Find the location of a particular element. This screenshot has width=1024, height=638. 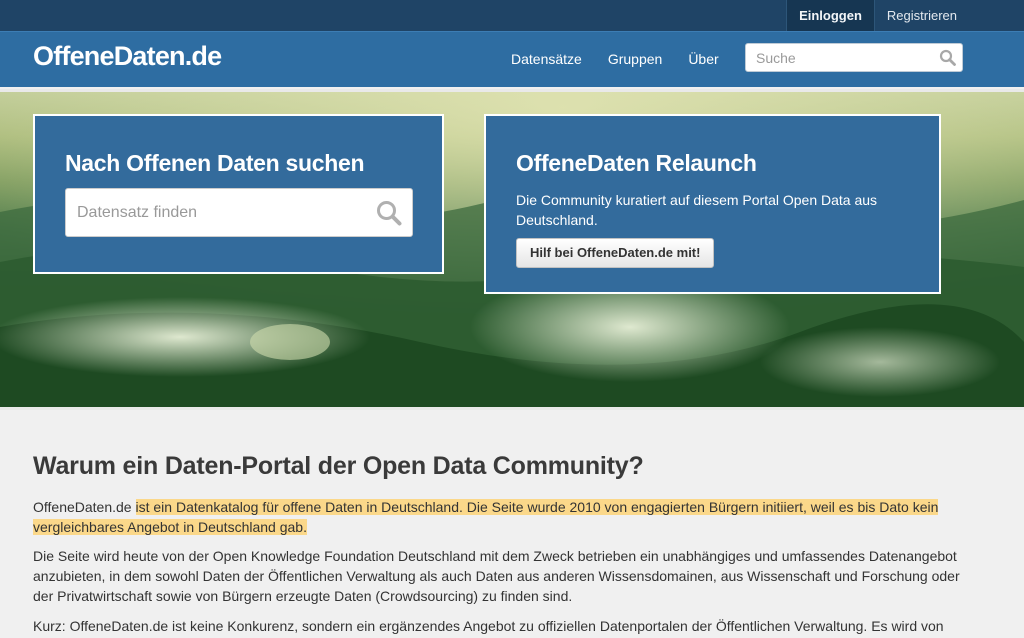

main-header: OffeneDaten.de Datensätze Gruppen Über is located at coordinates (512, 59).